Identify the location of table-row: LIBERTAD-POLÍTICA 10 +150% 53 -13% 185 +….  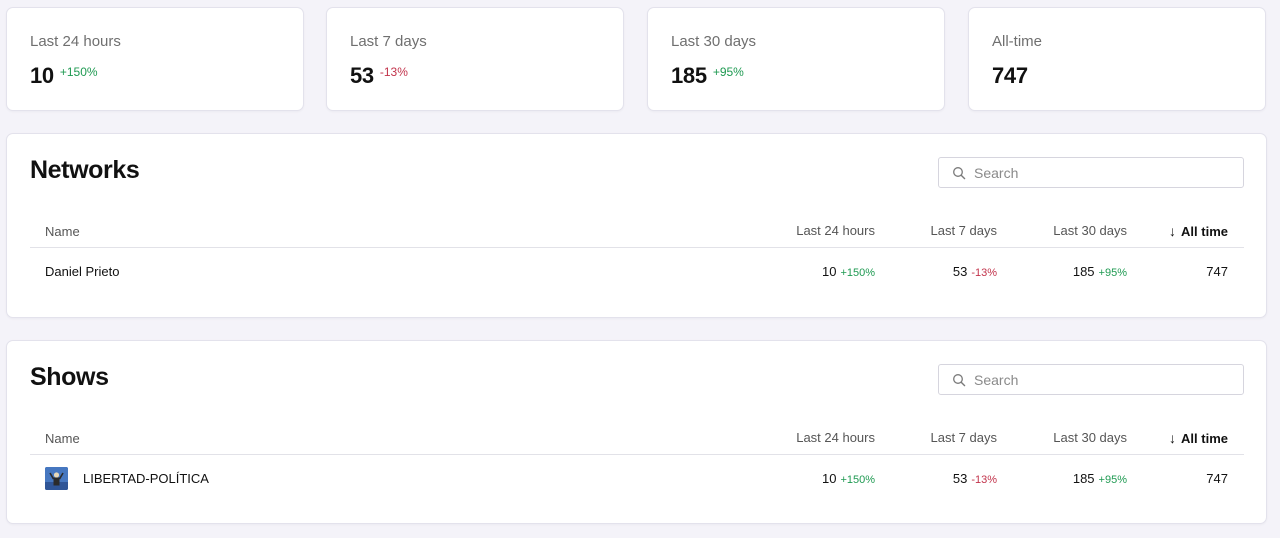
(637, 479).